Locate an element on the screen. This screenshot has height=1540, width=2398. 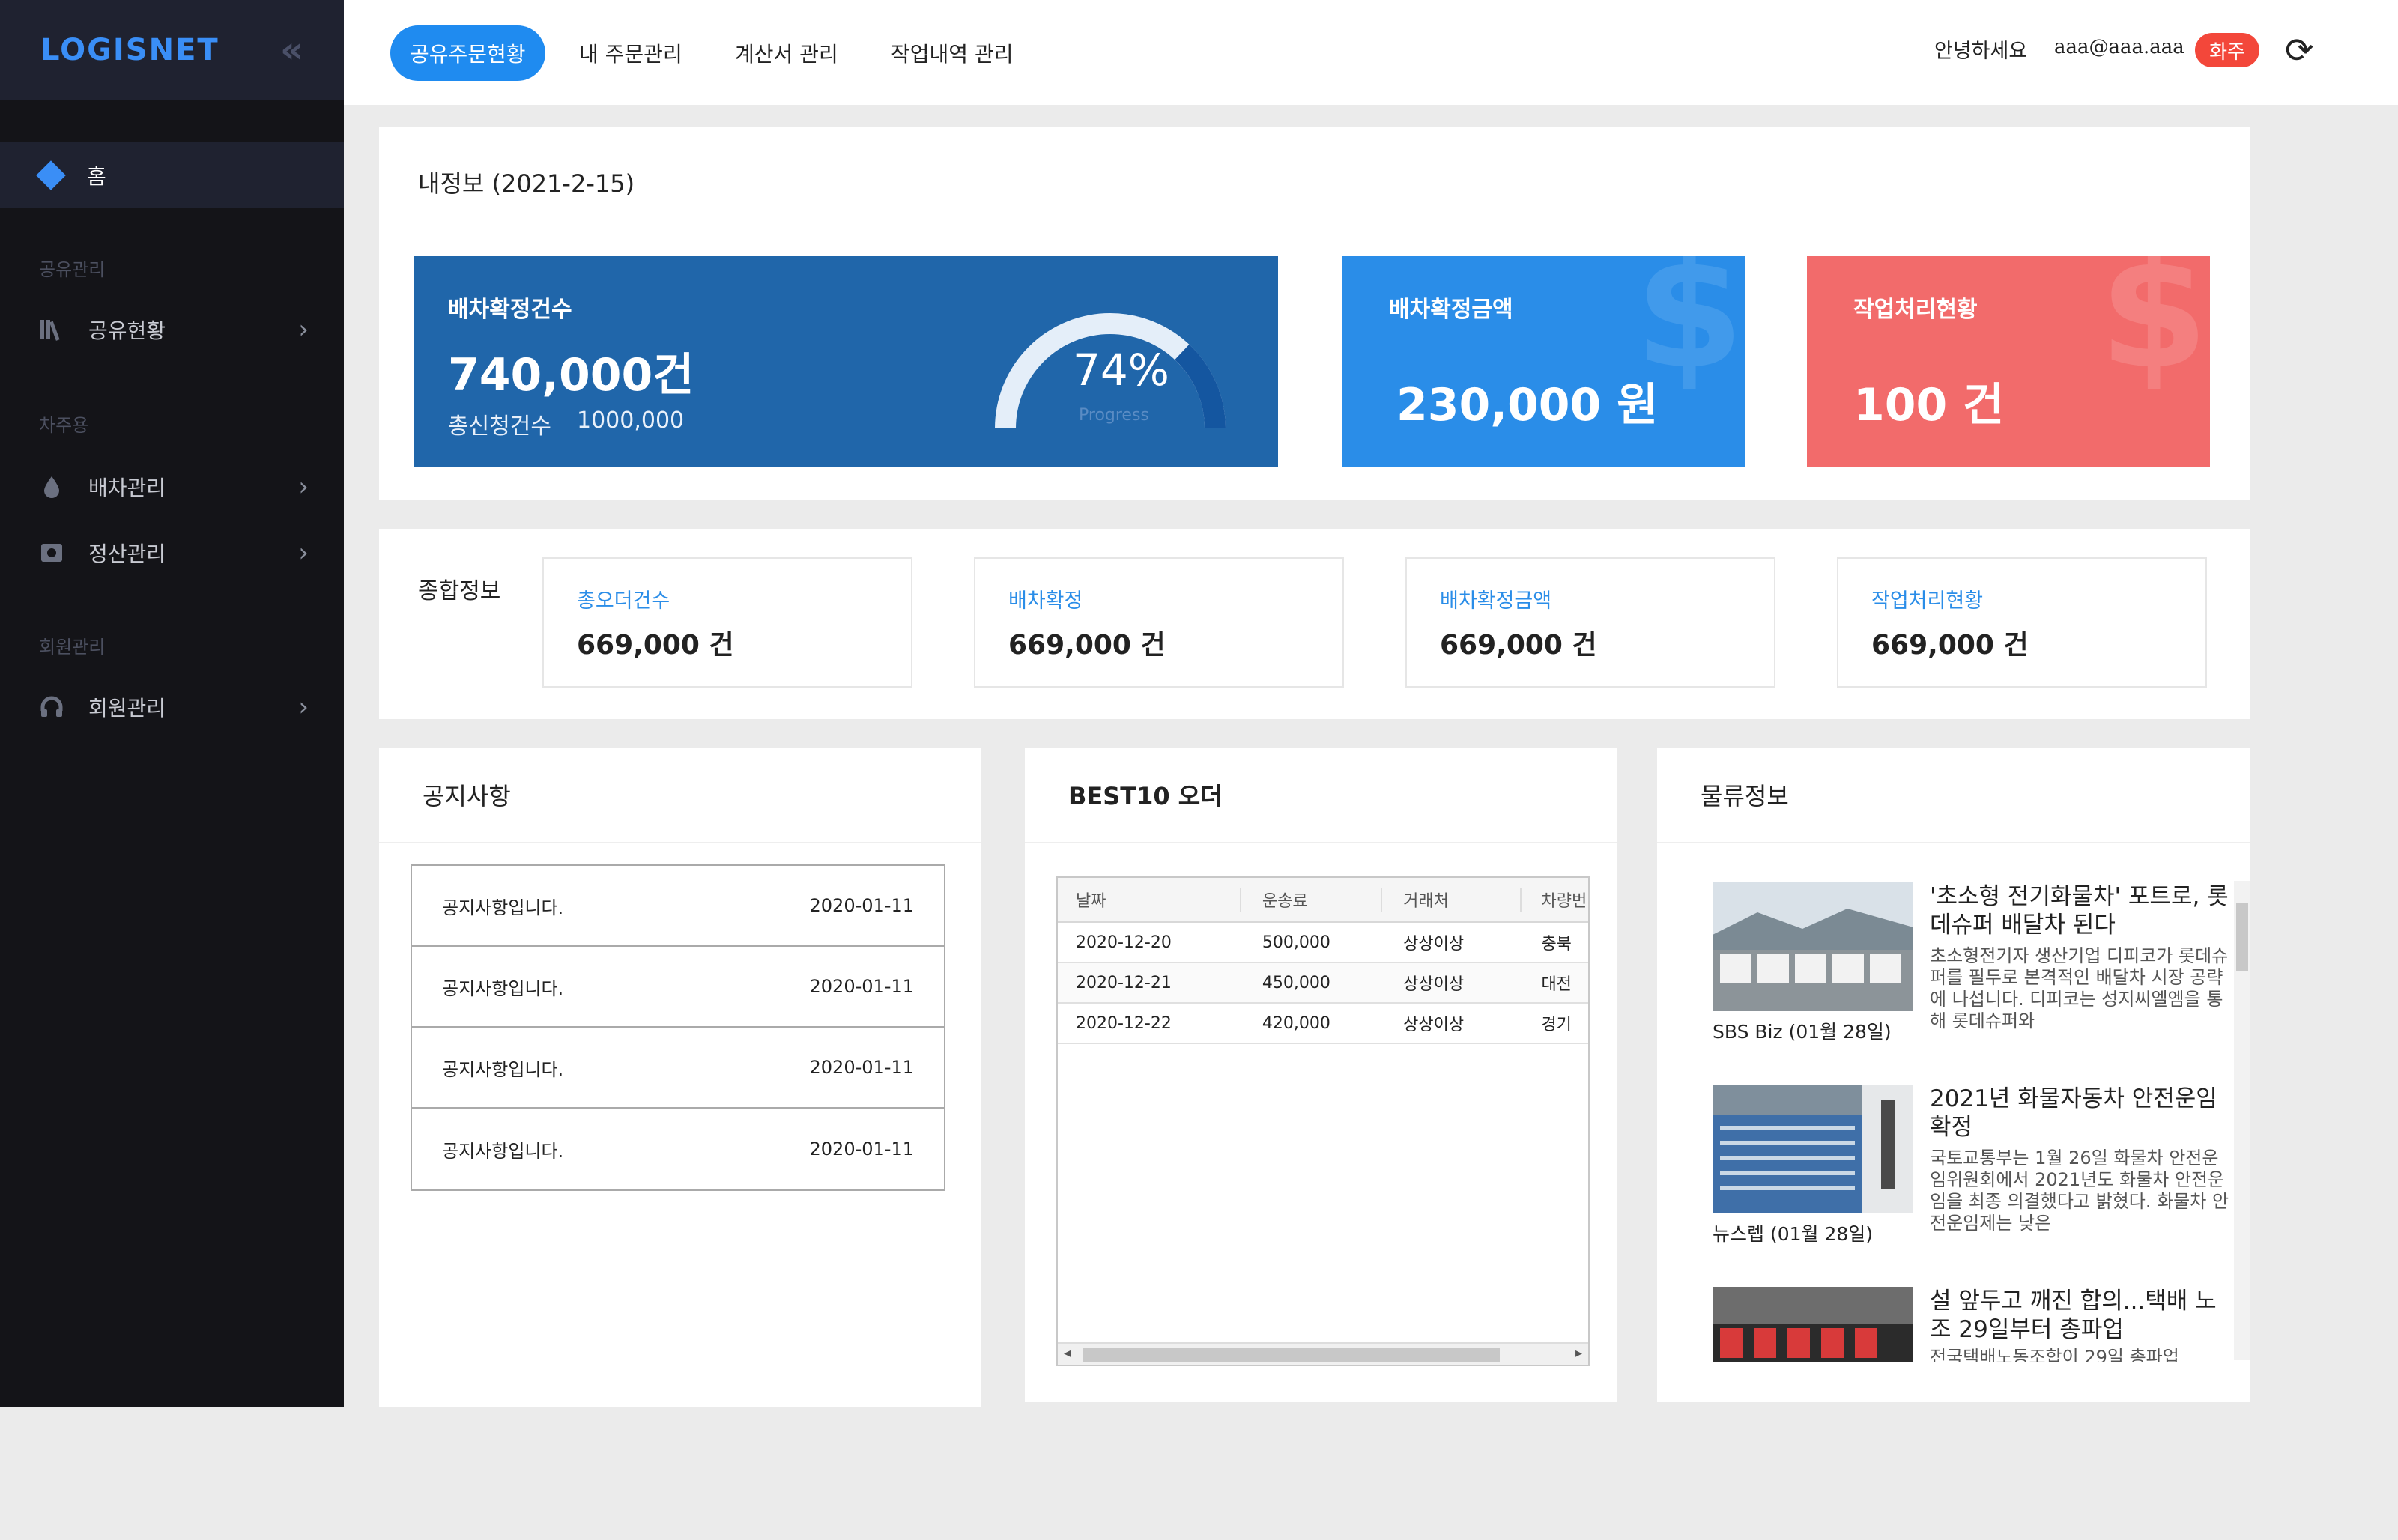
cell: 2020-12-20 is located at coordinates (1124, 942).